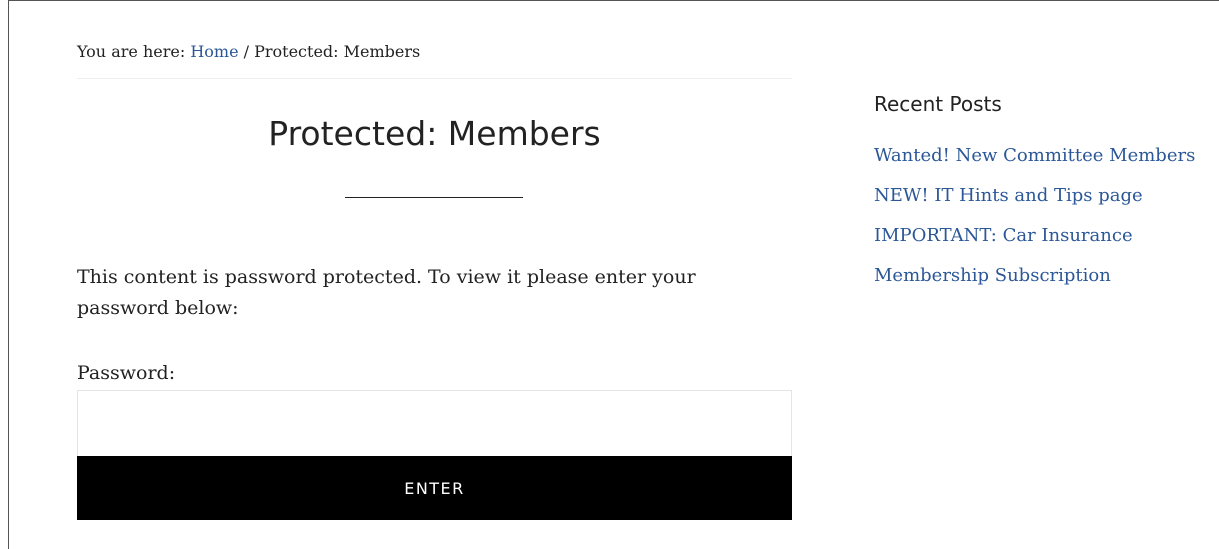 The height and width of the screenshot is (549, 1219). I want to click on breadcrumb-home-link: Home, so click(214, 51).